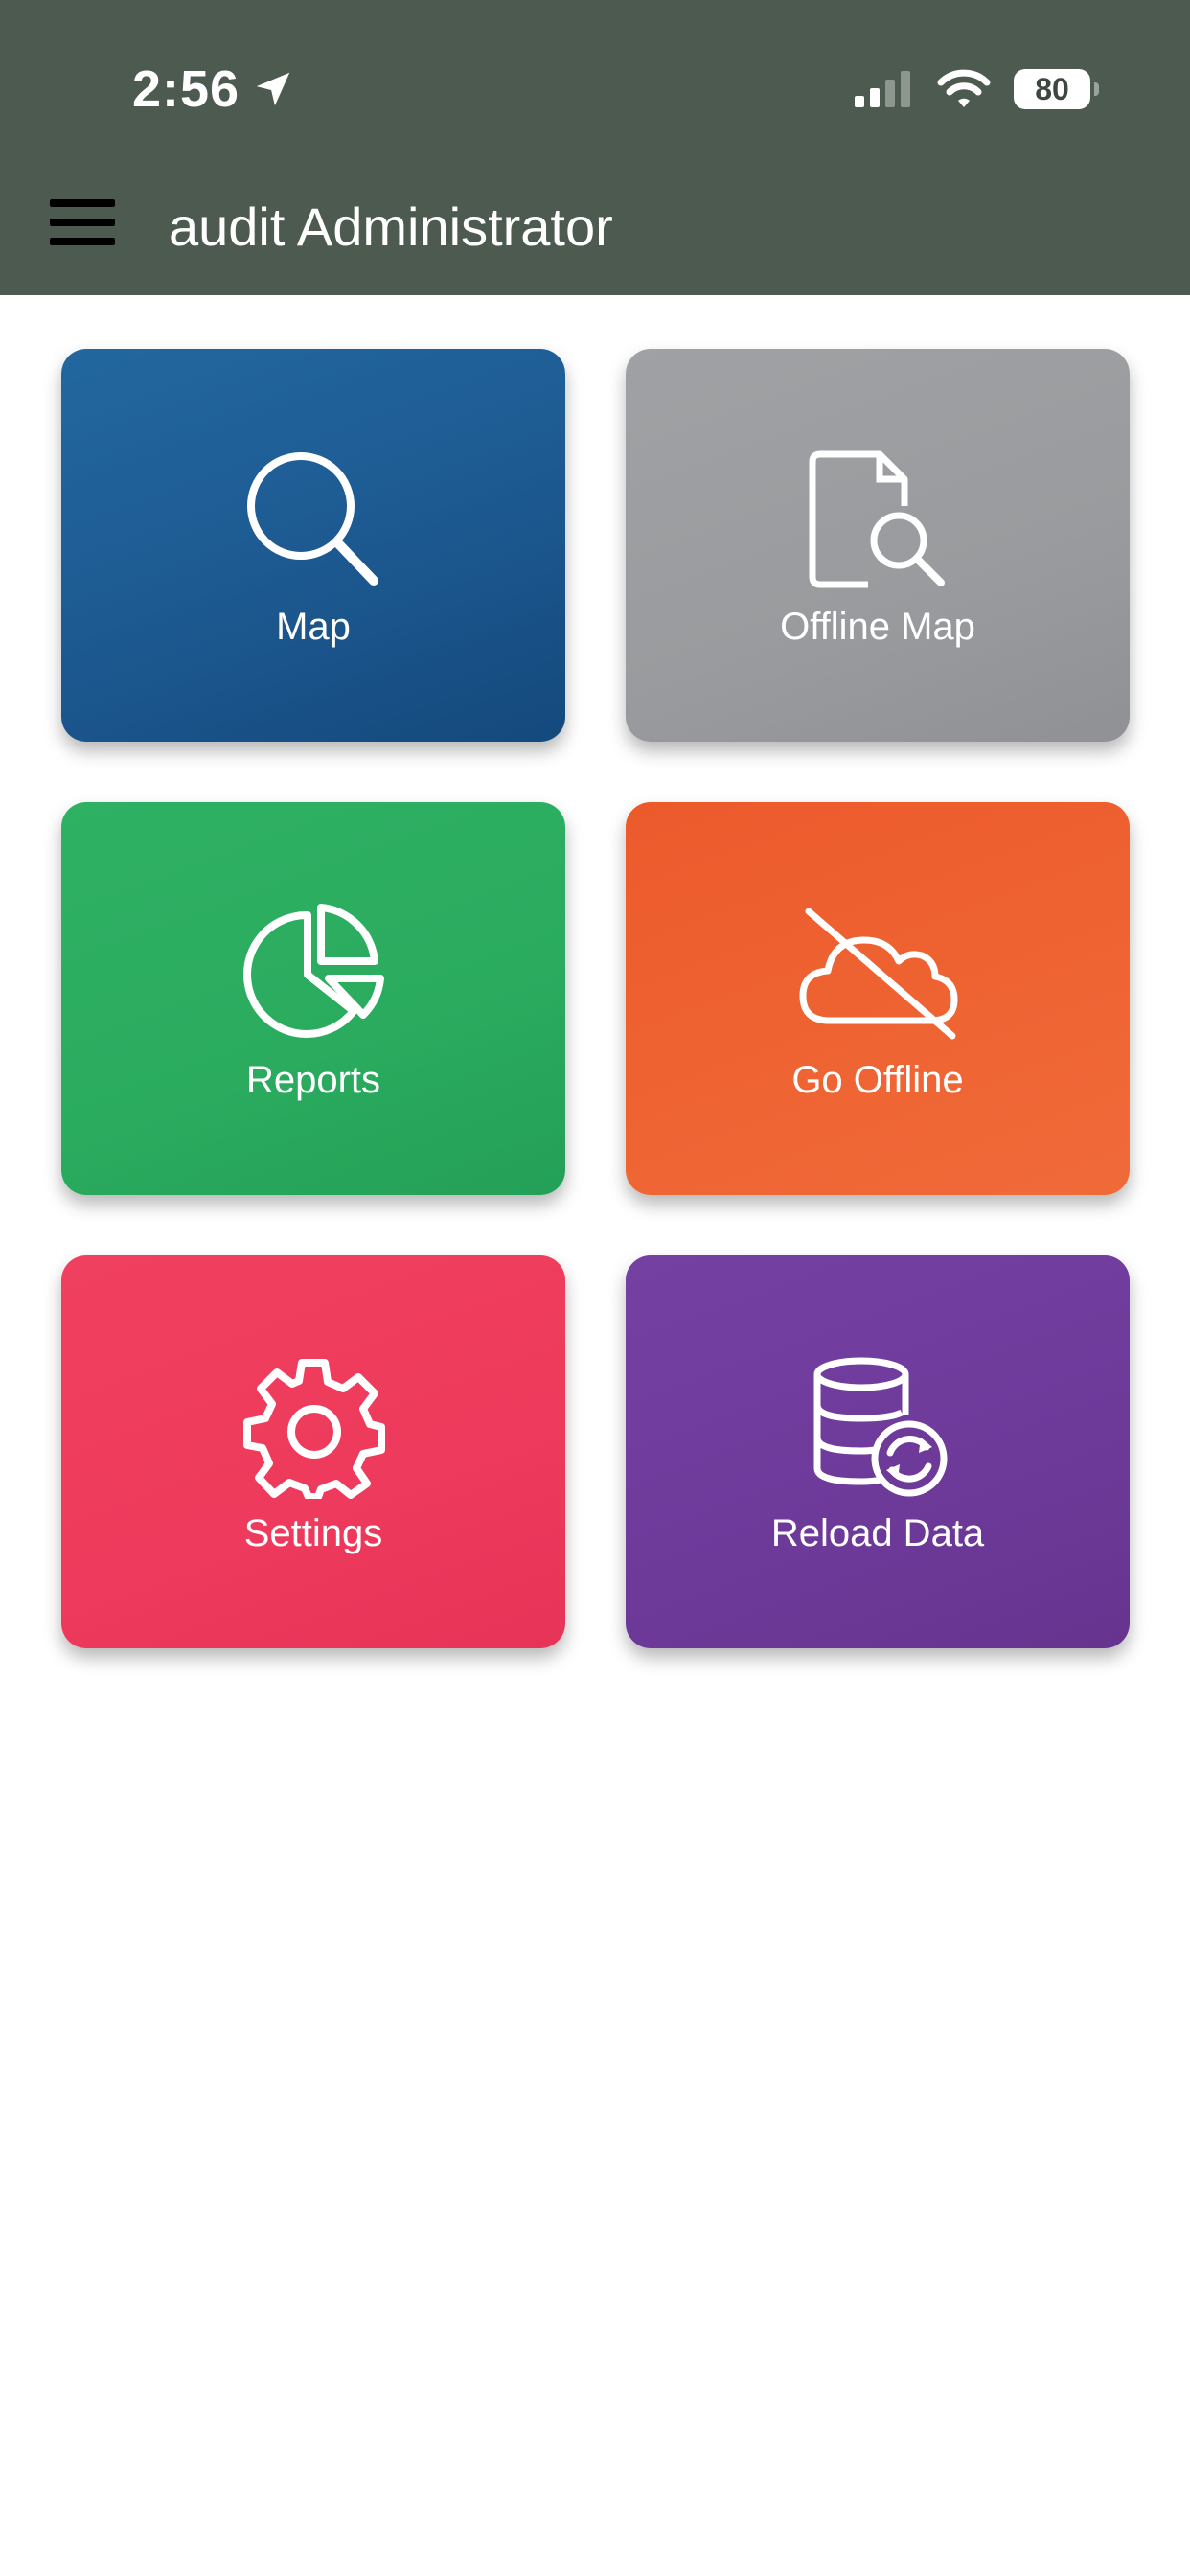 The image size is (1190, 2576). Describe the element at coordinates (313, 627) in the screenshot. I see `map-label: Map` at that location.